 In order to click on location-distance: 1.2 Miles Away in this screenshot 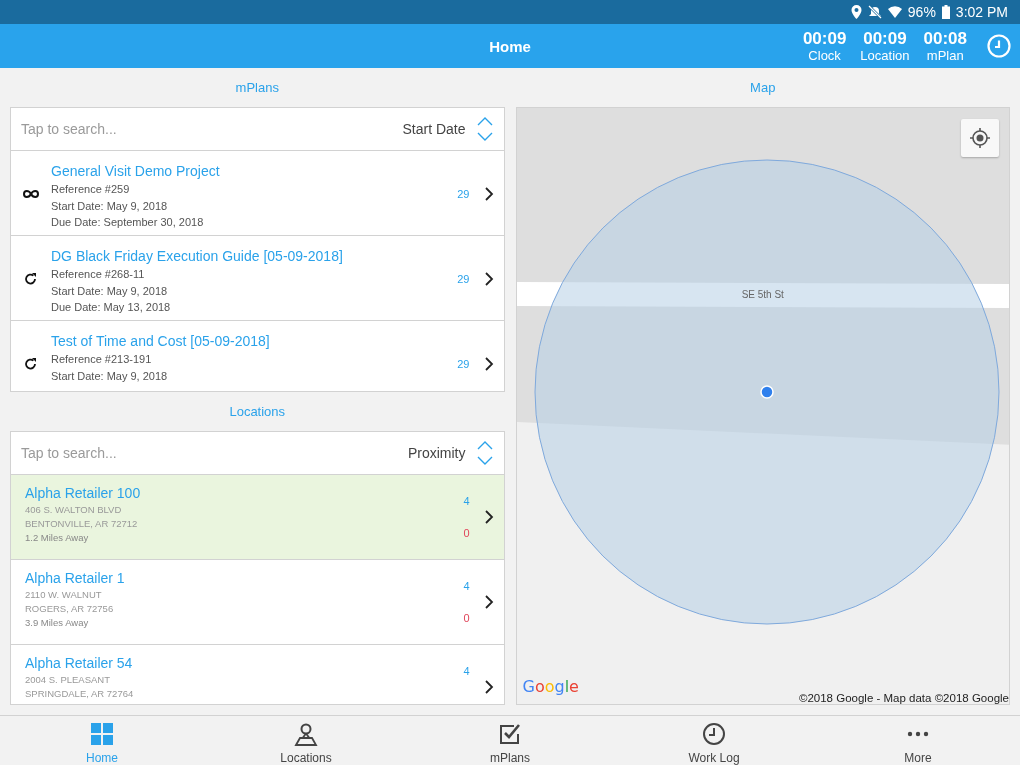, I will do `click(57, 538)`.